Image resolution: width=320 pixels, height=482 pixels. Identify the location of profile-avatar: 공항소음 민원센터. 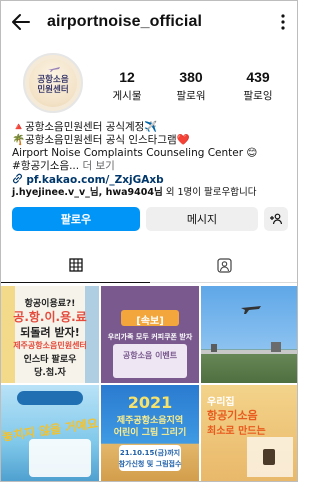
(53, 83).